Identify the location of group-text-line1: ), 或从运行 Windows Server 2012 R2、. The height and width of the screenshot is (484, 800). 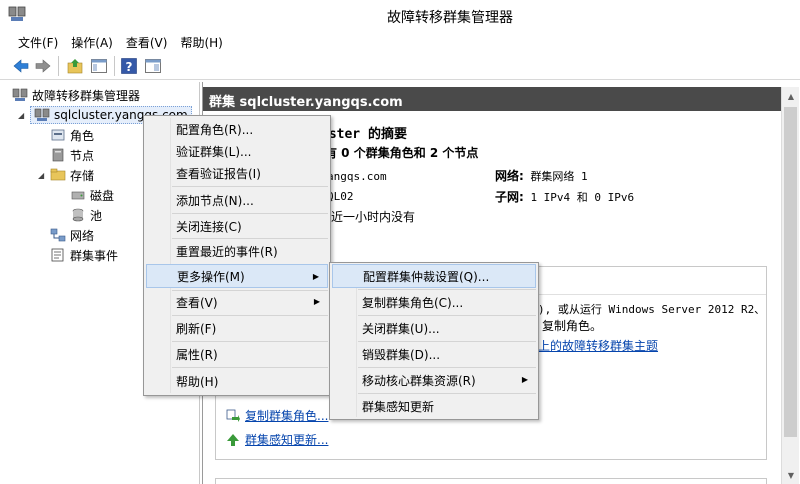
(652, 309).